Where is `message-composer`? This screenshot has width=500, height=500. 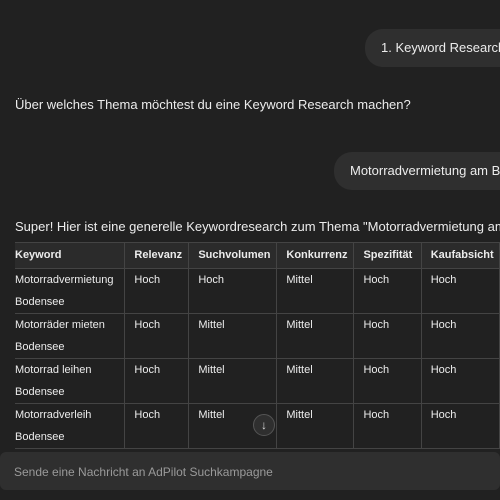 message-composer is located at coordinates (250, 471).